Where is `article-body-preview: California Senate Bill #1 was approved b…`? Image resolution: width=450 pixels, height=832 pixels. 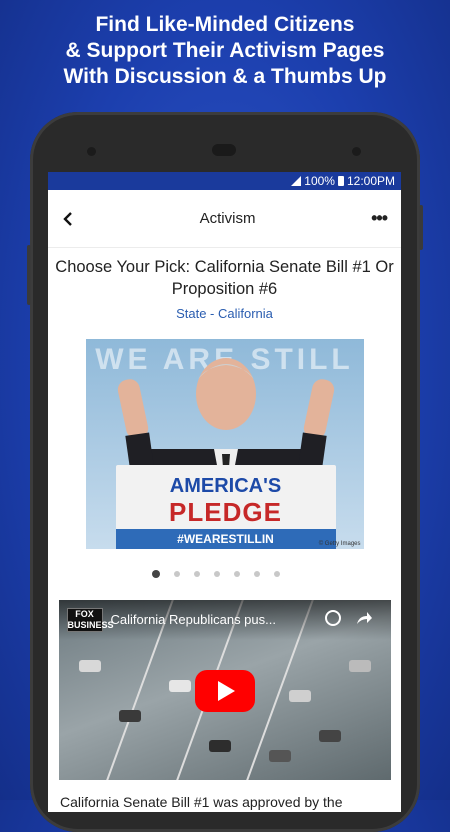 article-body-preview: California Senate Bill #1 was approved b… is located at coordinates (201, 802).